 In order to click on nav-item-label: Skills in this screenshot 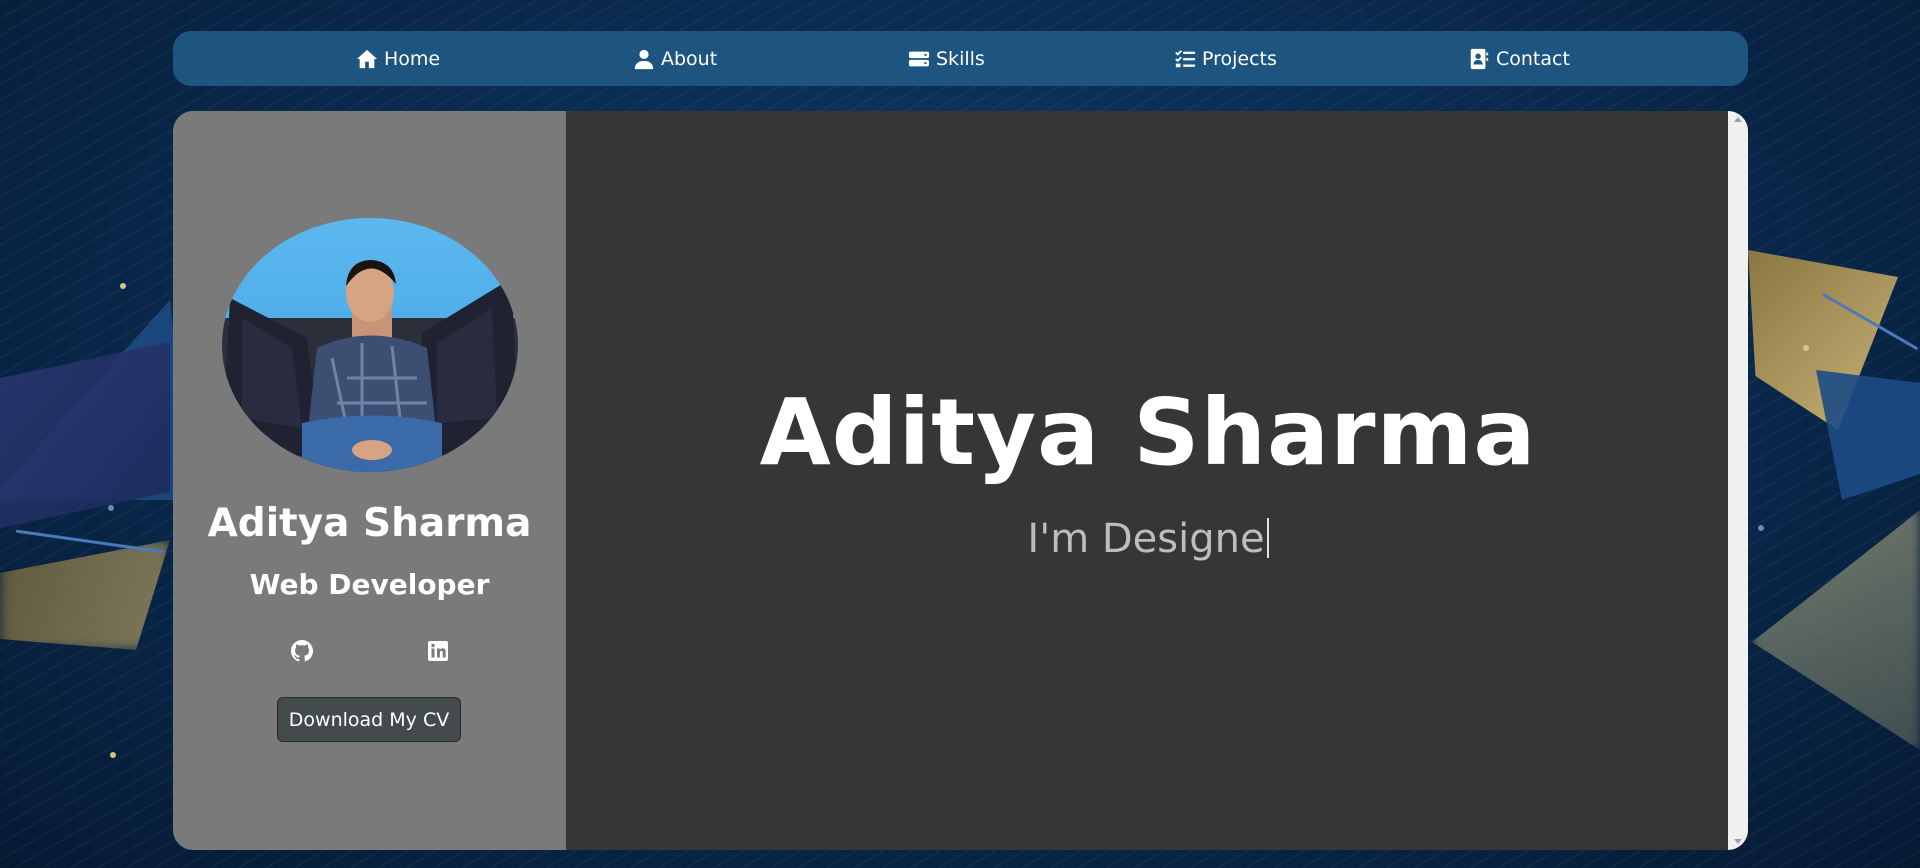, I will do `click(960, 58)`.